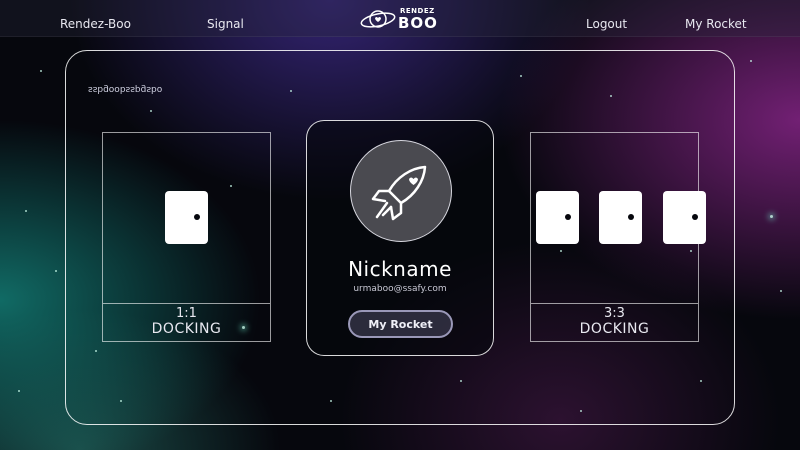 This screenshot has height=450, width=800. What do you see at coordinates (606, 24) in the screenshot?
I see `nav-link-logout: Logout` at bounding box center [606, 24].